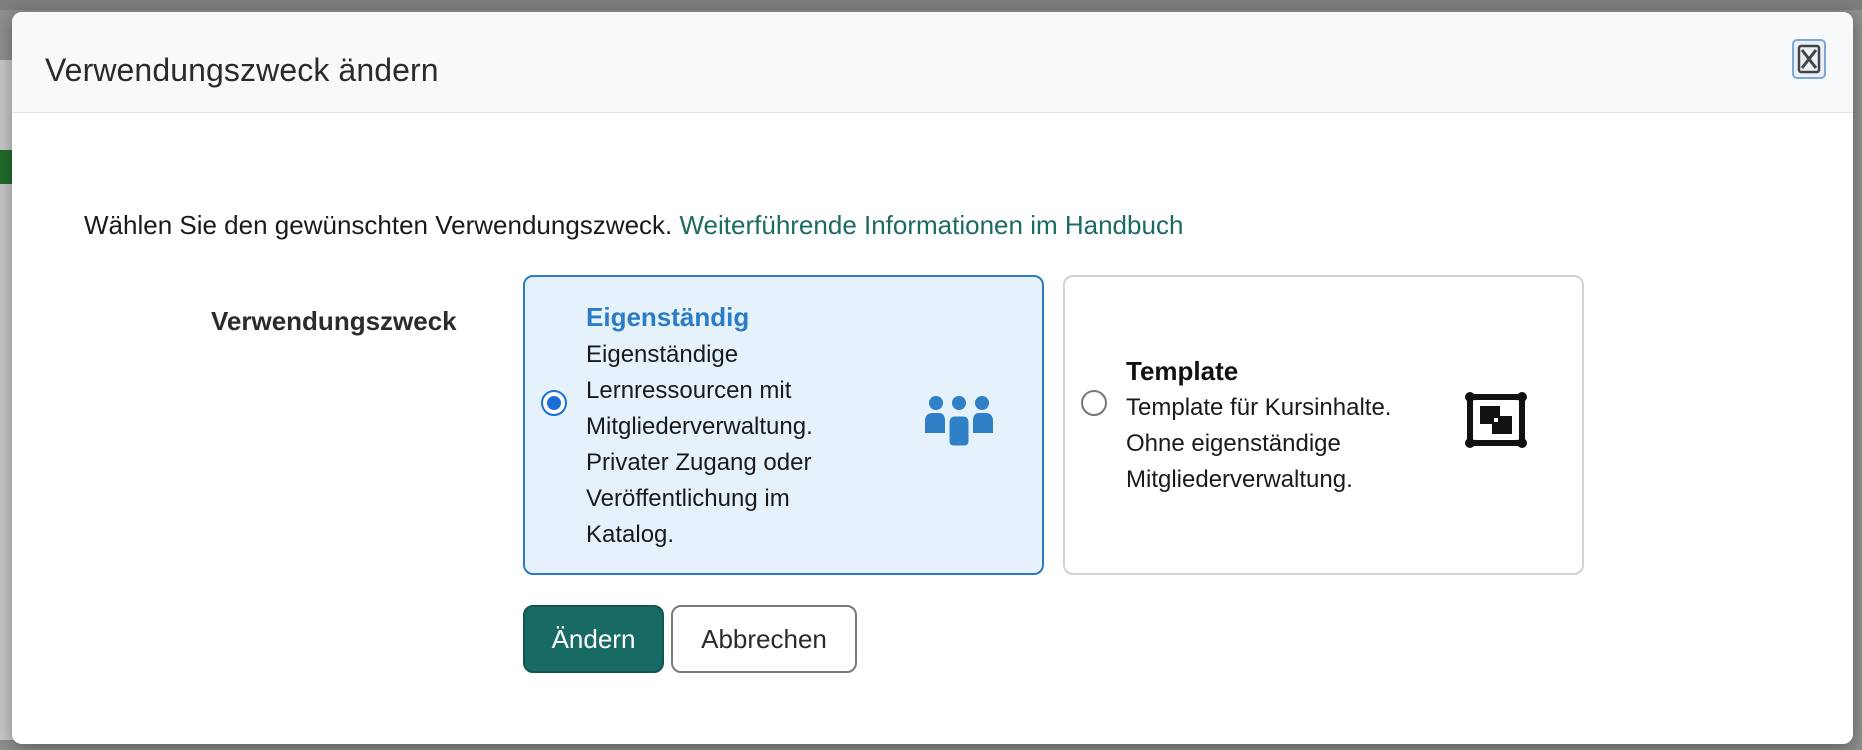 Image resolution: width=1862 pixels, height=750 pixels. What do you see at coordinates (242, 70) in the screenshot?
I see `dialog-title: Verwendungszweck ändern` at bounding box center [242, 70].